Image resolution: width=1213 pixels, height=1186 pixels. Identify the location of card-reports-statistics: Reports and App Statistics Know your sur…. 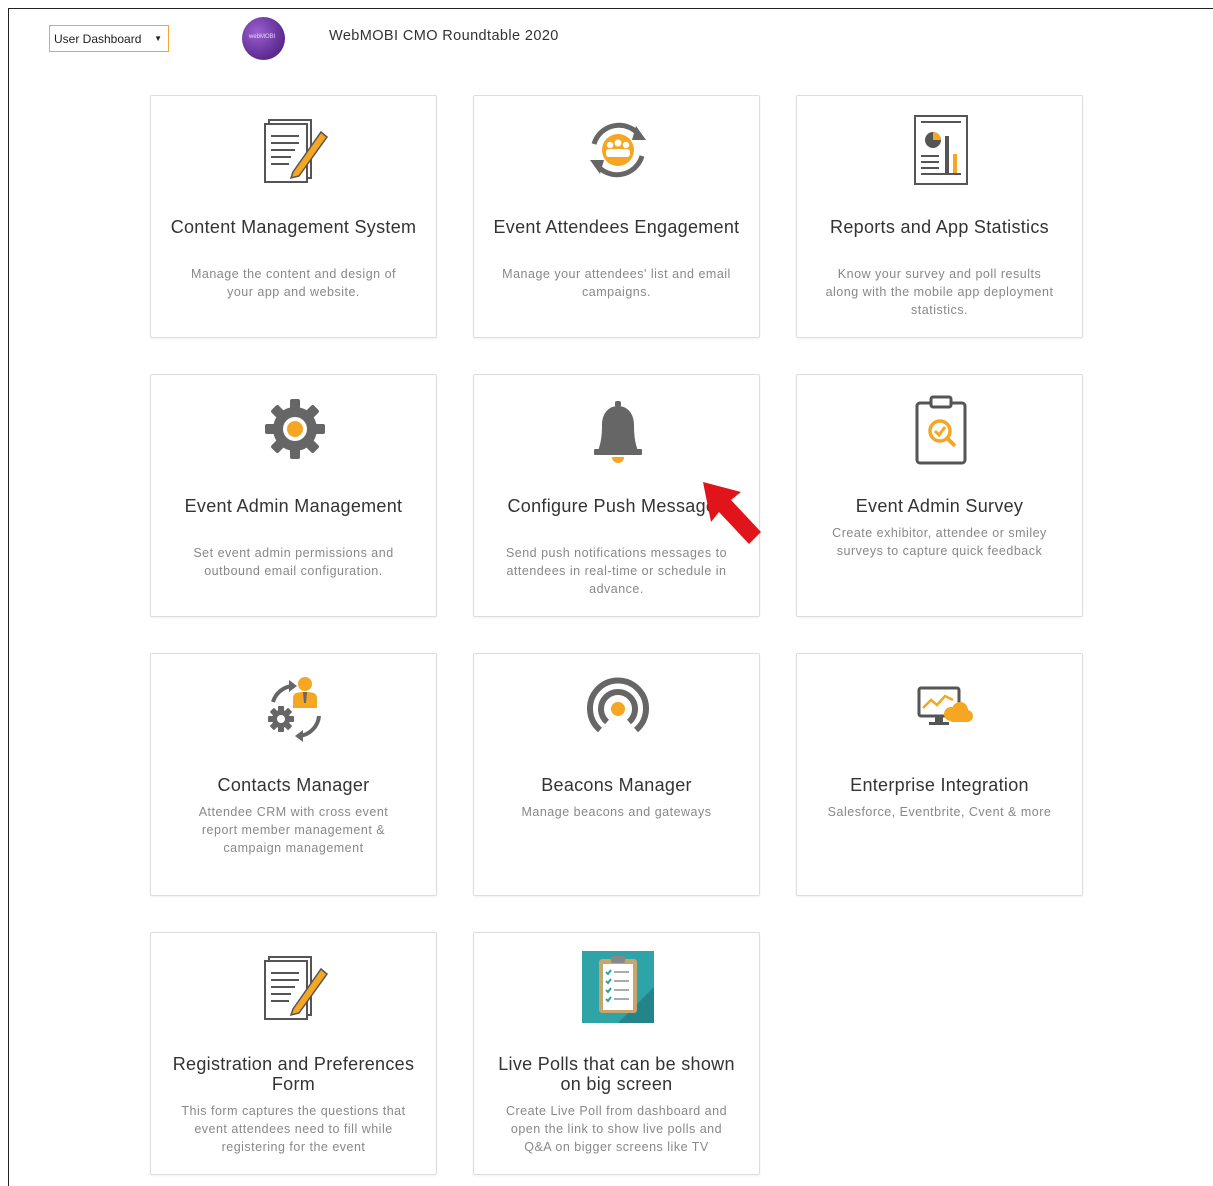
(939, 216).